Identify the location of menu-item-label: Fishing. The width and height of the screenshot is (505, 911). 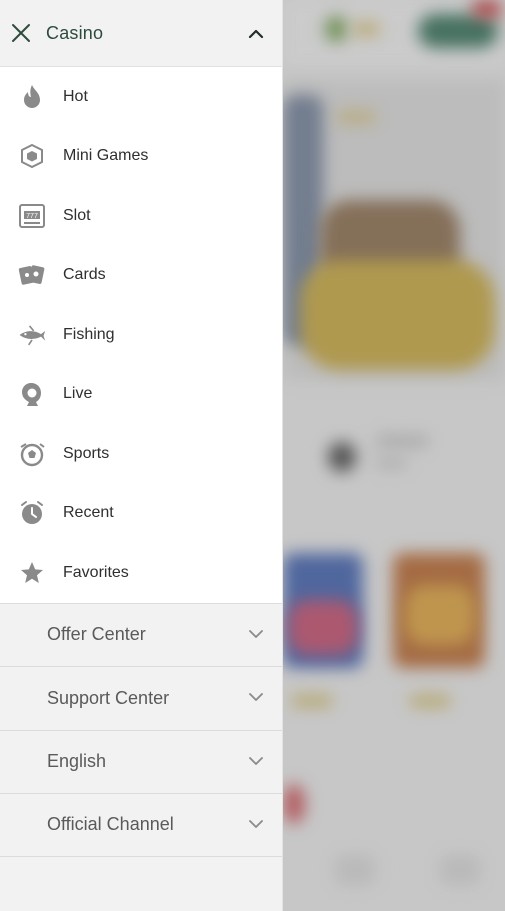
(89, 334).